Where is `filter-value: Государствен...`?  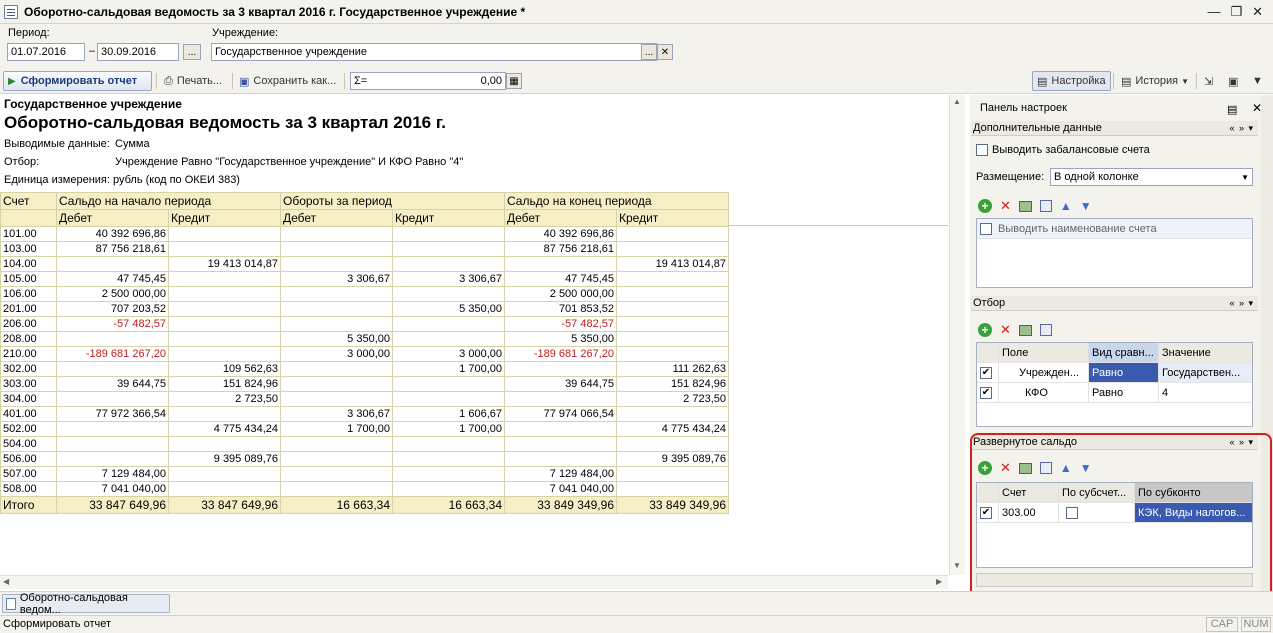 filter-value: Государствен... is located at coordinates (1205, 372).